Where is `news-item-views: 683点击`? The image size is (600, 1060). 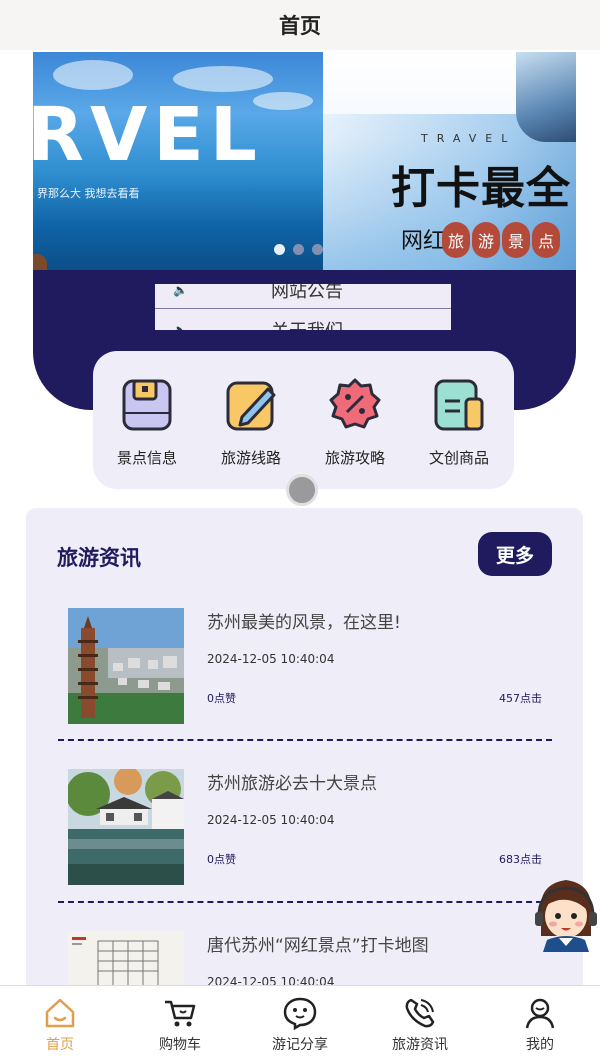
news-item-views: 683点击 is located at coordinates (520, 859).